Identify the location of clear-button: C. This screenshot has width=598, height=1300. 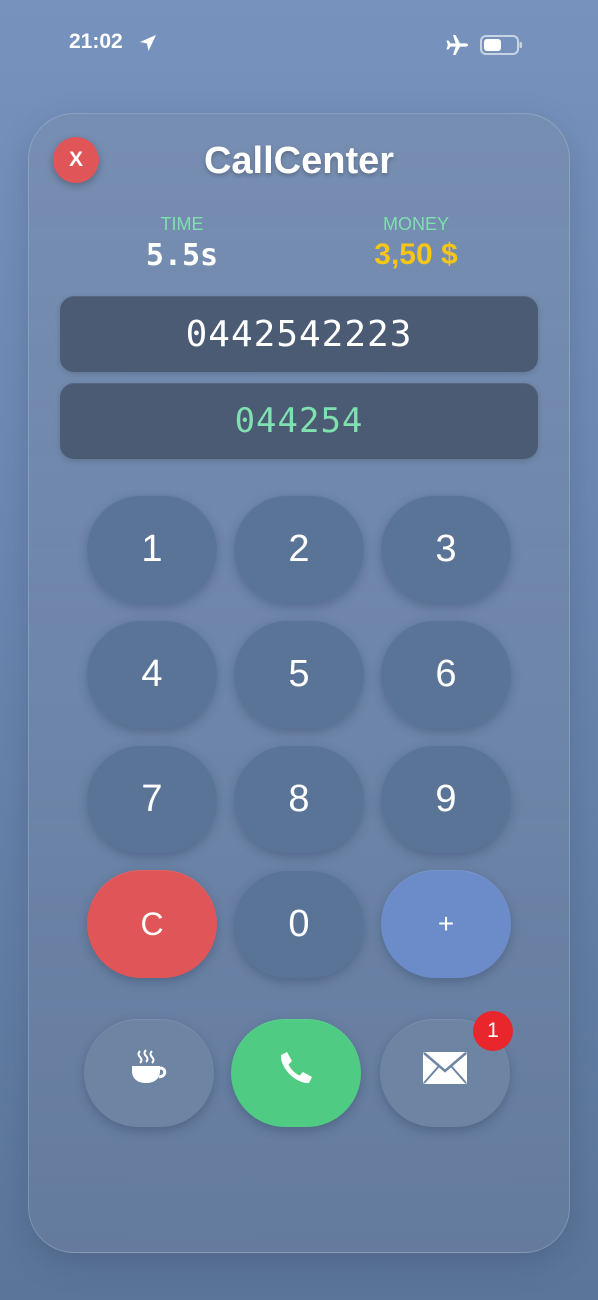
(152, 924).